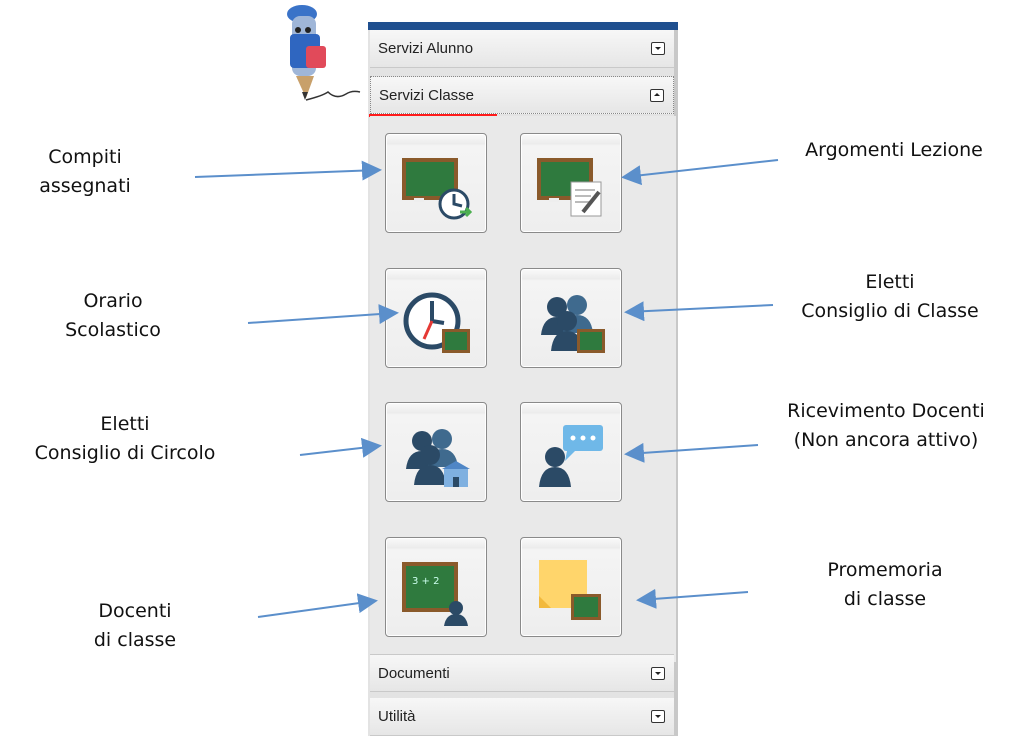  What do you see at coordinates (113, 316) in the screenshot?
I see `annotation-orario-scolastico: Orario Scolastico` at bounding box center [113, 316].